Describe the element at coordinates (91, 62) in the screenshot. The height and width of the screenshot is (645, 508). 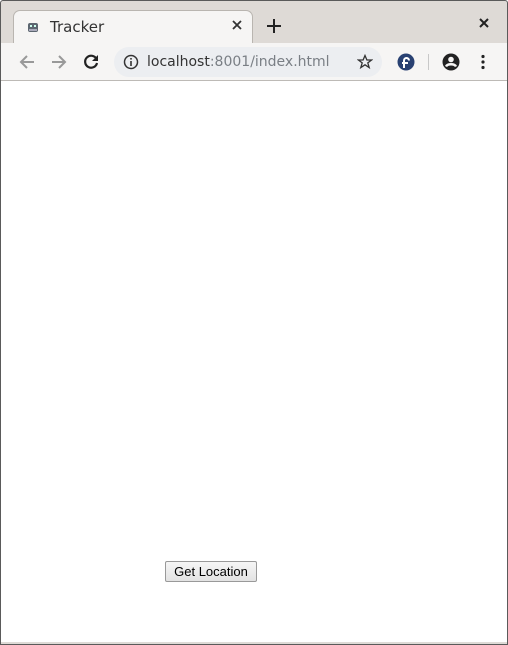
I see `reload-icon` at that location.